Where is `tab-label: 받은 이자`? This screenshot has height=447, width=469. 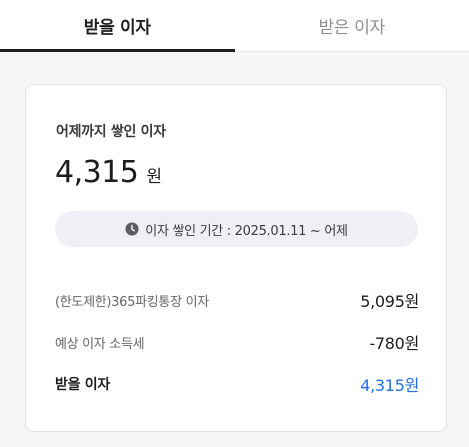 tab-label: 받은 이자 is located at coordinates (352, 28).